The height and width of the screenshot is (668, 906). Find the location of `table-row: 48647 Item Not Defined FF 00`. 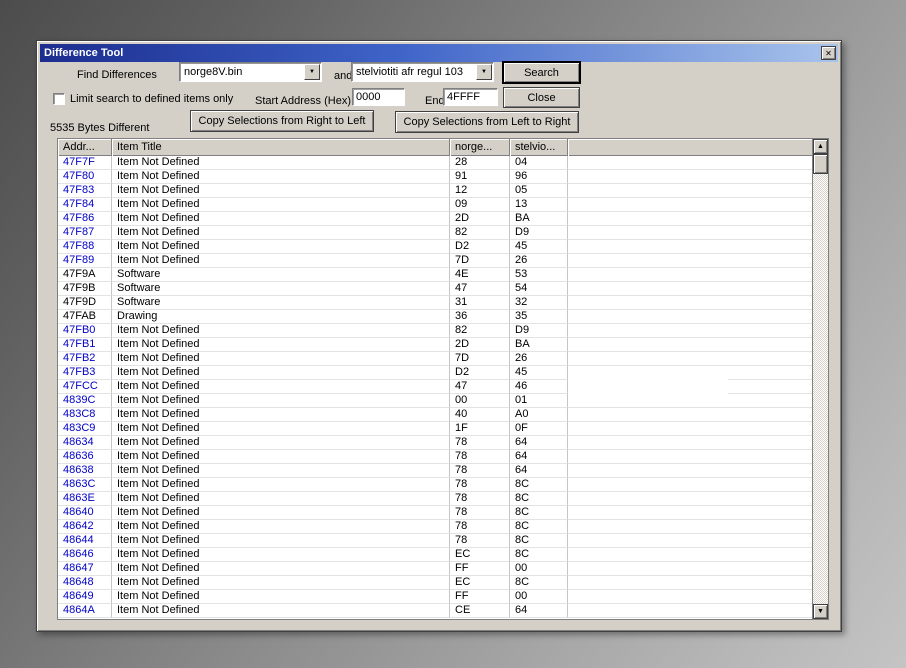

table-row: 48647 Item Not Defined FF 00 is located at coordinates (435, 569).